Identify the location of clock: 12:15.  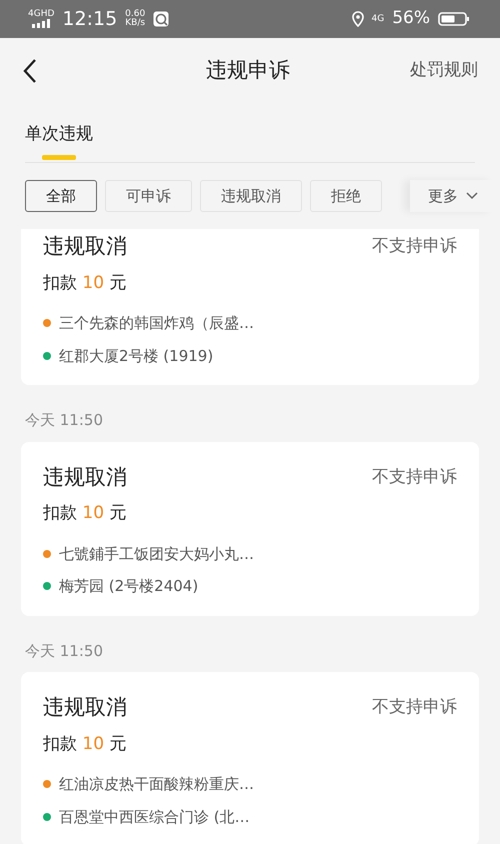
(90, 19).